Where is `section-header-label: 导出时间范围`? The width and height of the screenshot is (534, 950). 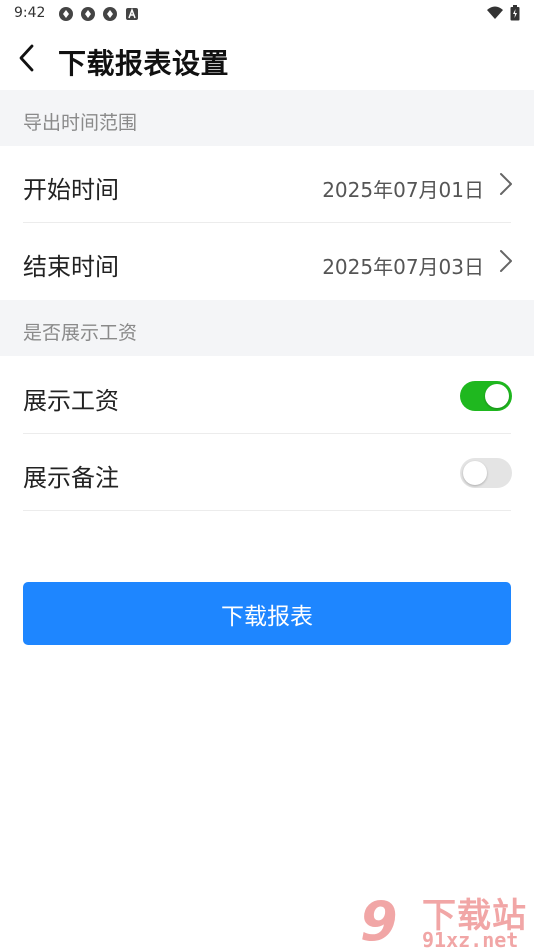
section-header-label: 导出时间范围 is located at coordinates (80, 123).